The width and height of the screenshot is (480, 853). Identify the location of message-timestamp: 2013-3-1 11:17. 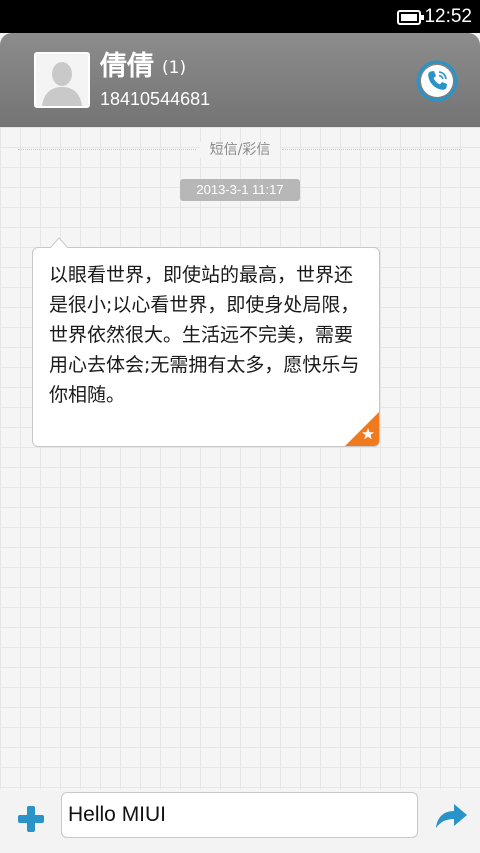
(240, 190).